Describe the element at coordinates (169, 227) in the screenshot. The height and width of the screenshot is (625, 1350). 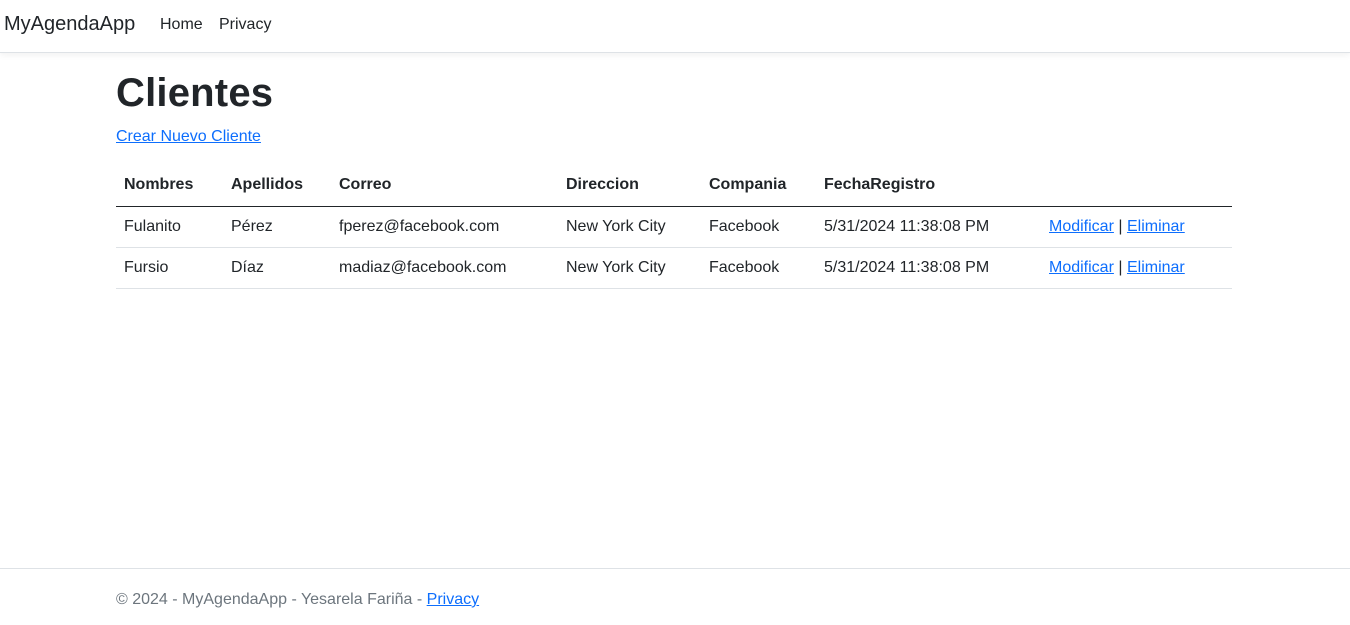
I see `cell-nombres: Fulanito` at that location.